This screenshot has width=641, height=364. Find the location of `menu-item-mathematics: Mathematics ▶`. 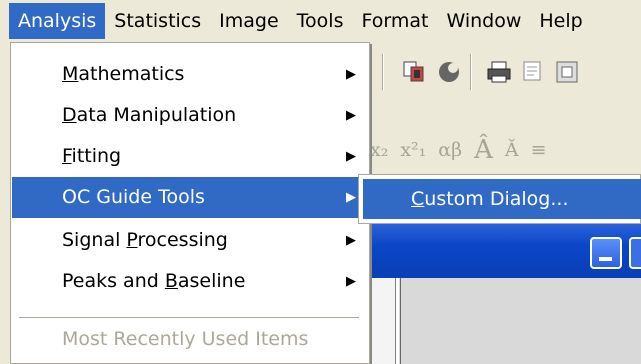

menu-item-mathematics: Mathematics ▶ is located at coordinates (190, 74).